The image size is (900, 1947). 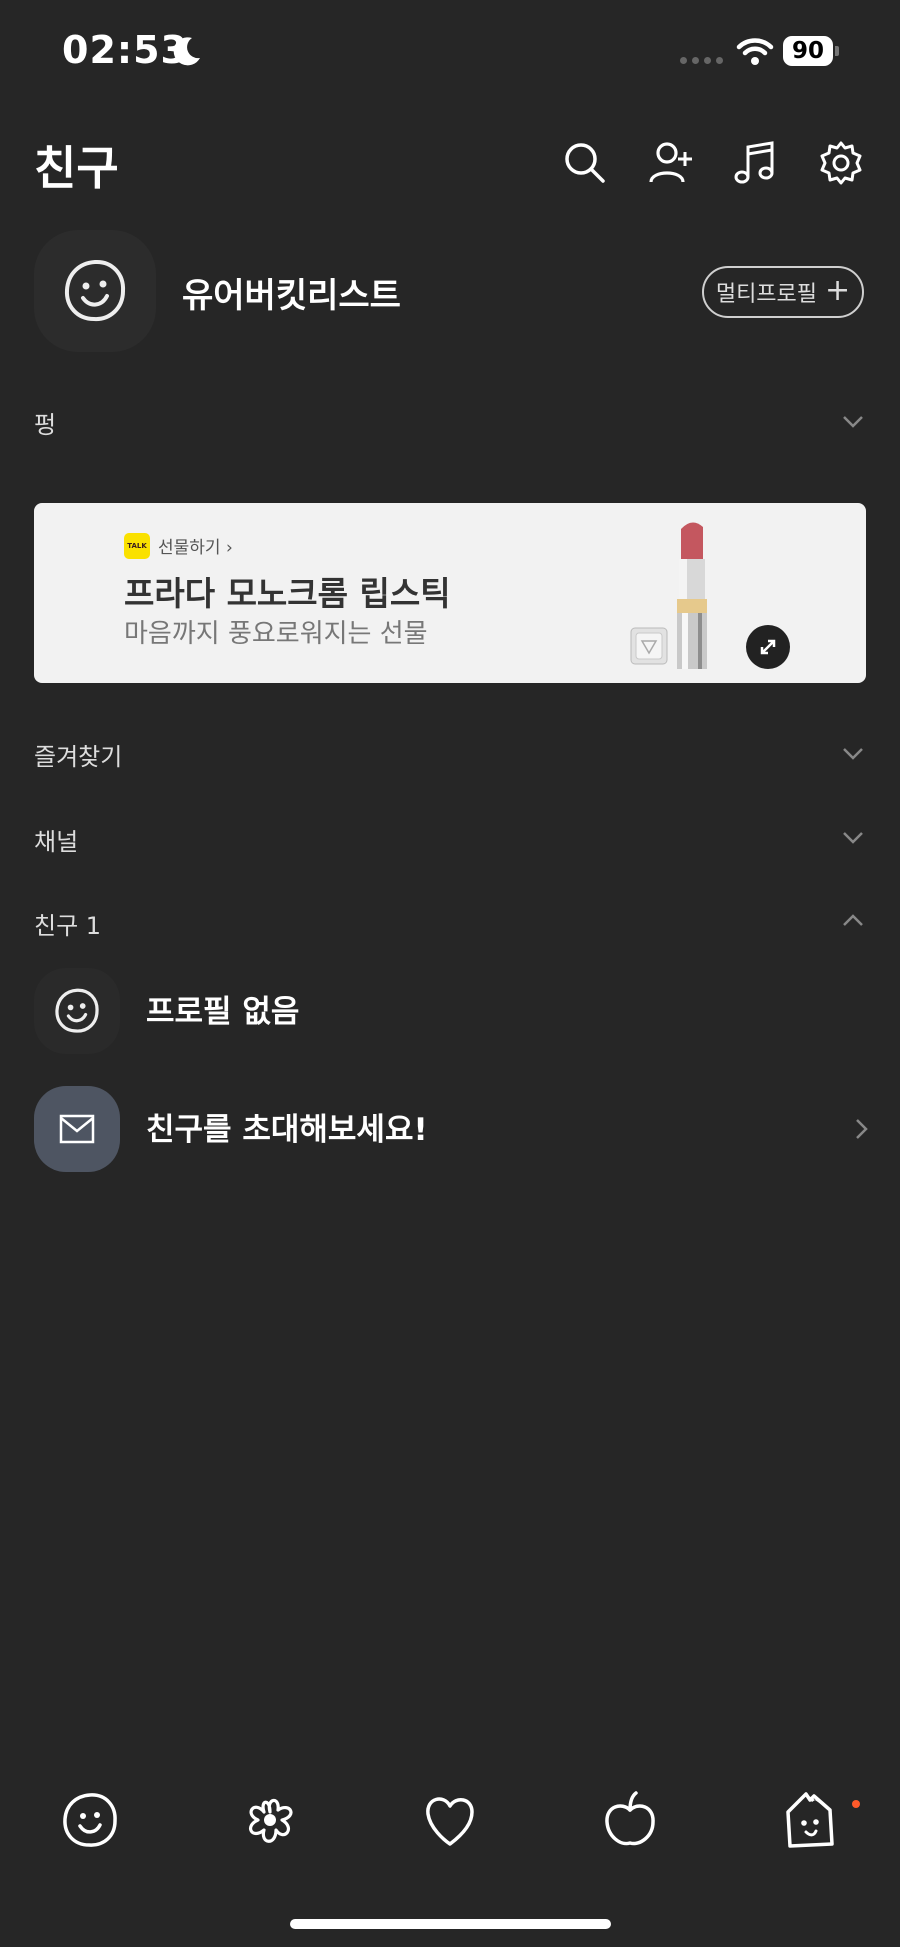 I want to click on add-friend-icon, so click(x=671, y=163).